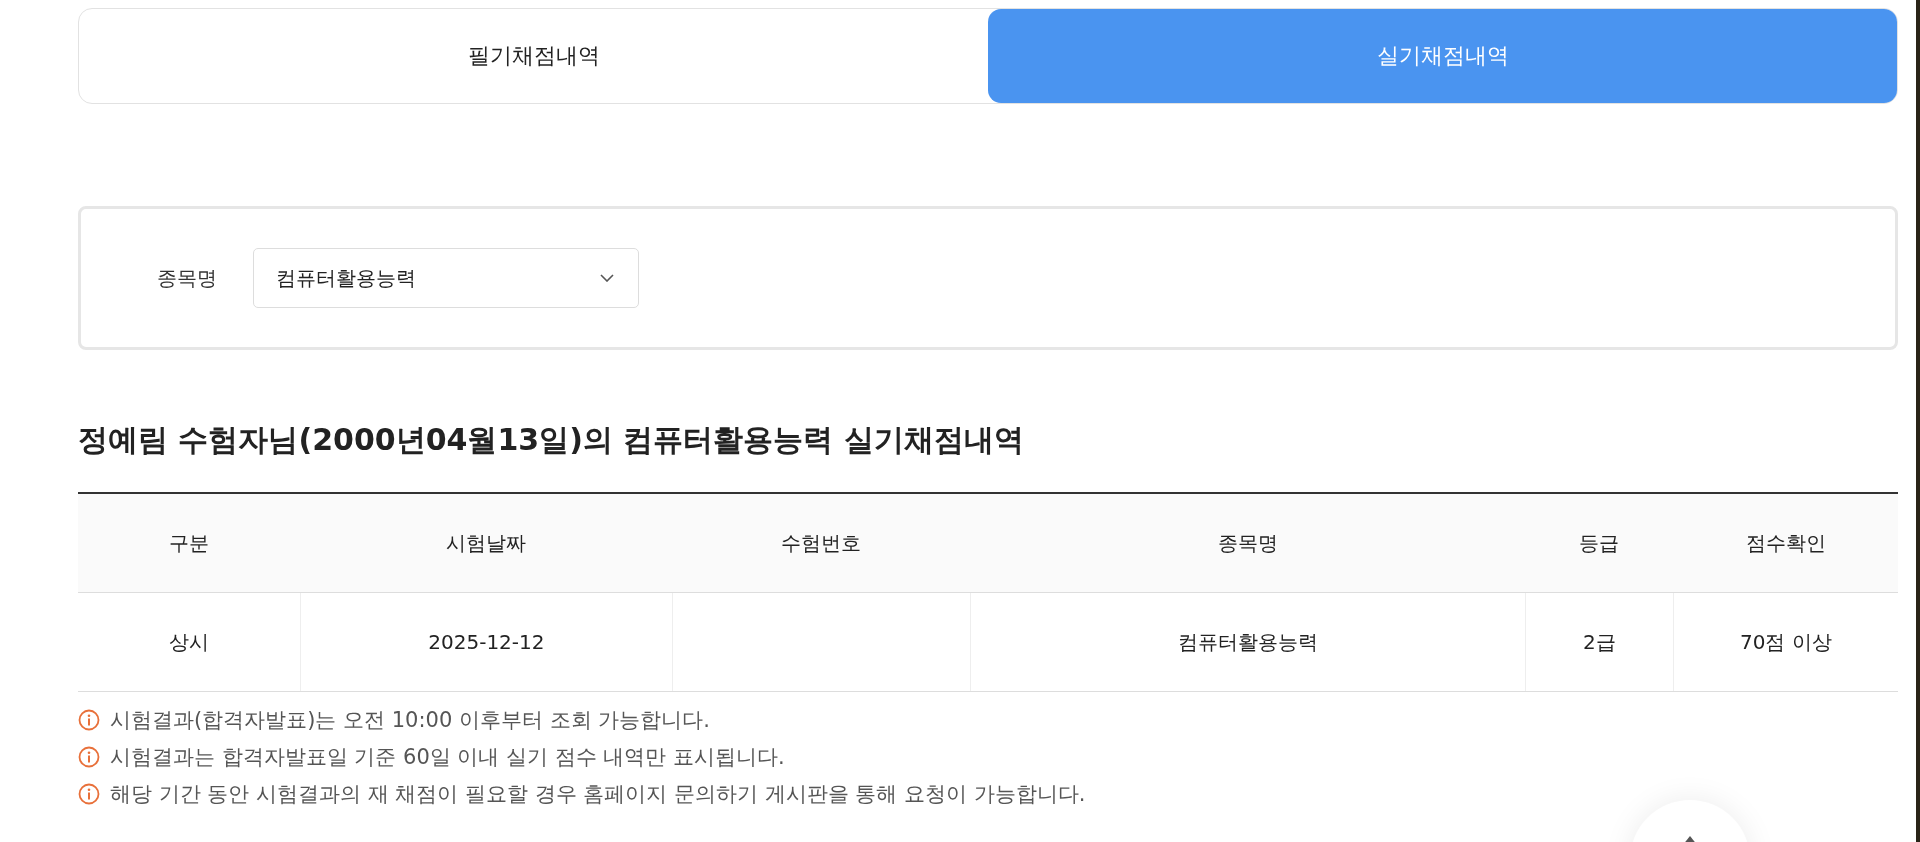  Describe the element at coordinates (821, 543) in the screenshot. I see `column-header: 수험번호` at that location.